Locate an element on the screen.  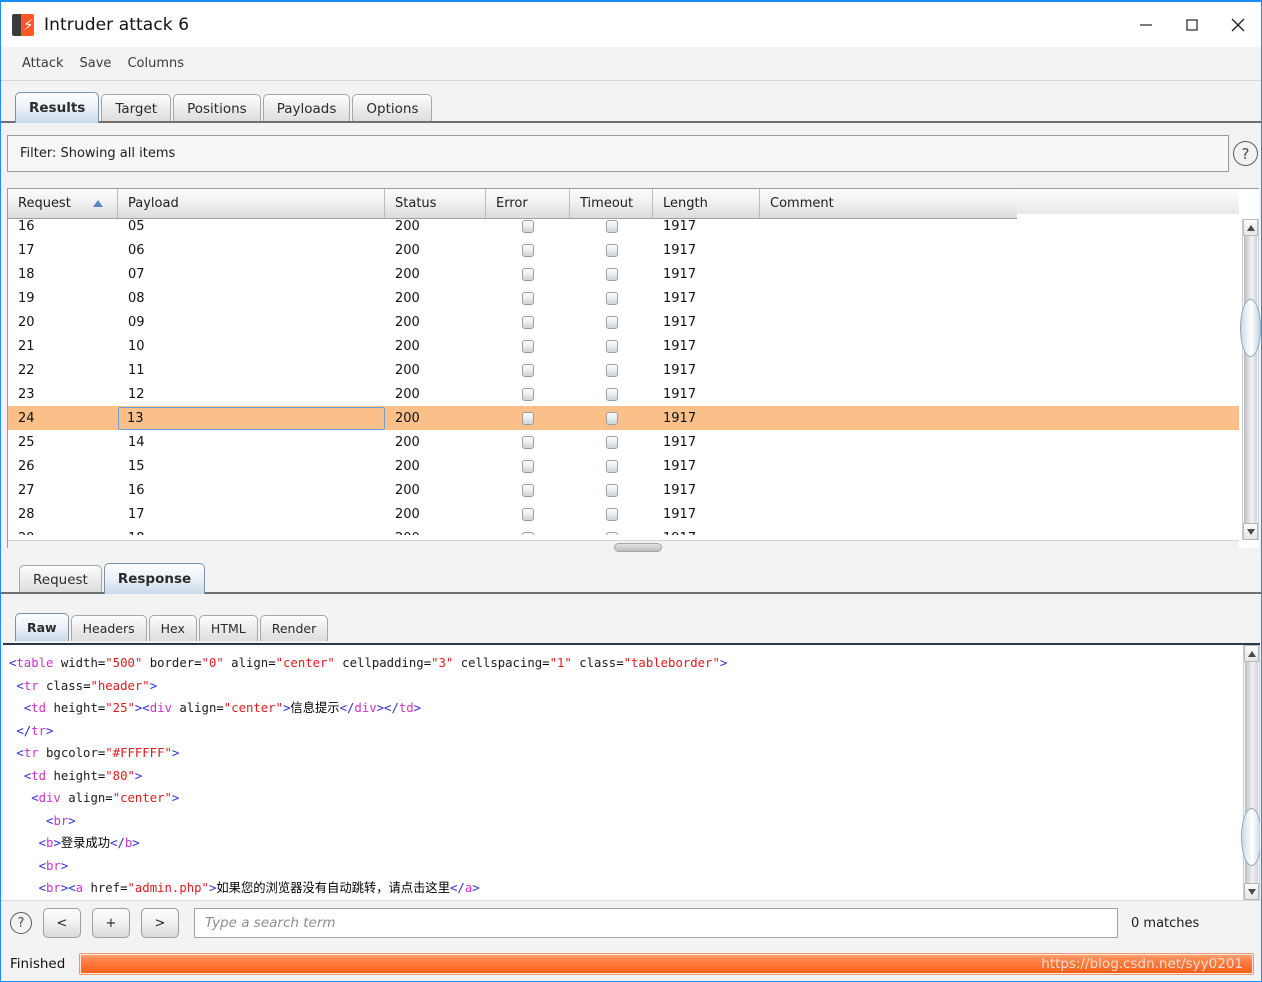
column-header-timeout: Timeout is located at coordinates (611, 203).